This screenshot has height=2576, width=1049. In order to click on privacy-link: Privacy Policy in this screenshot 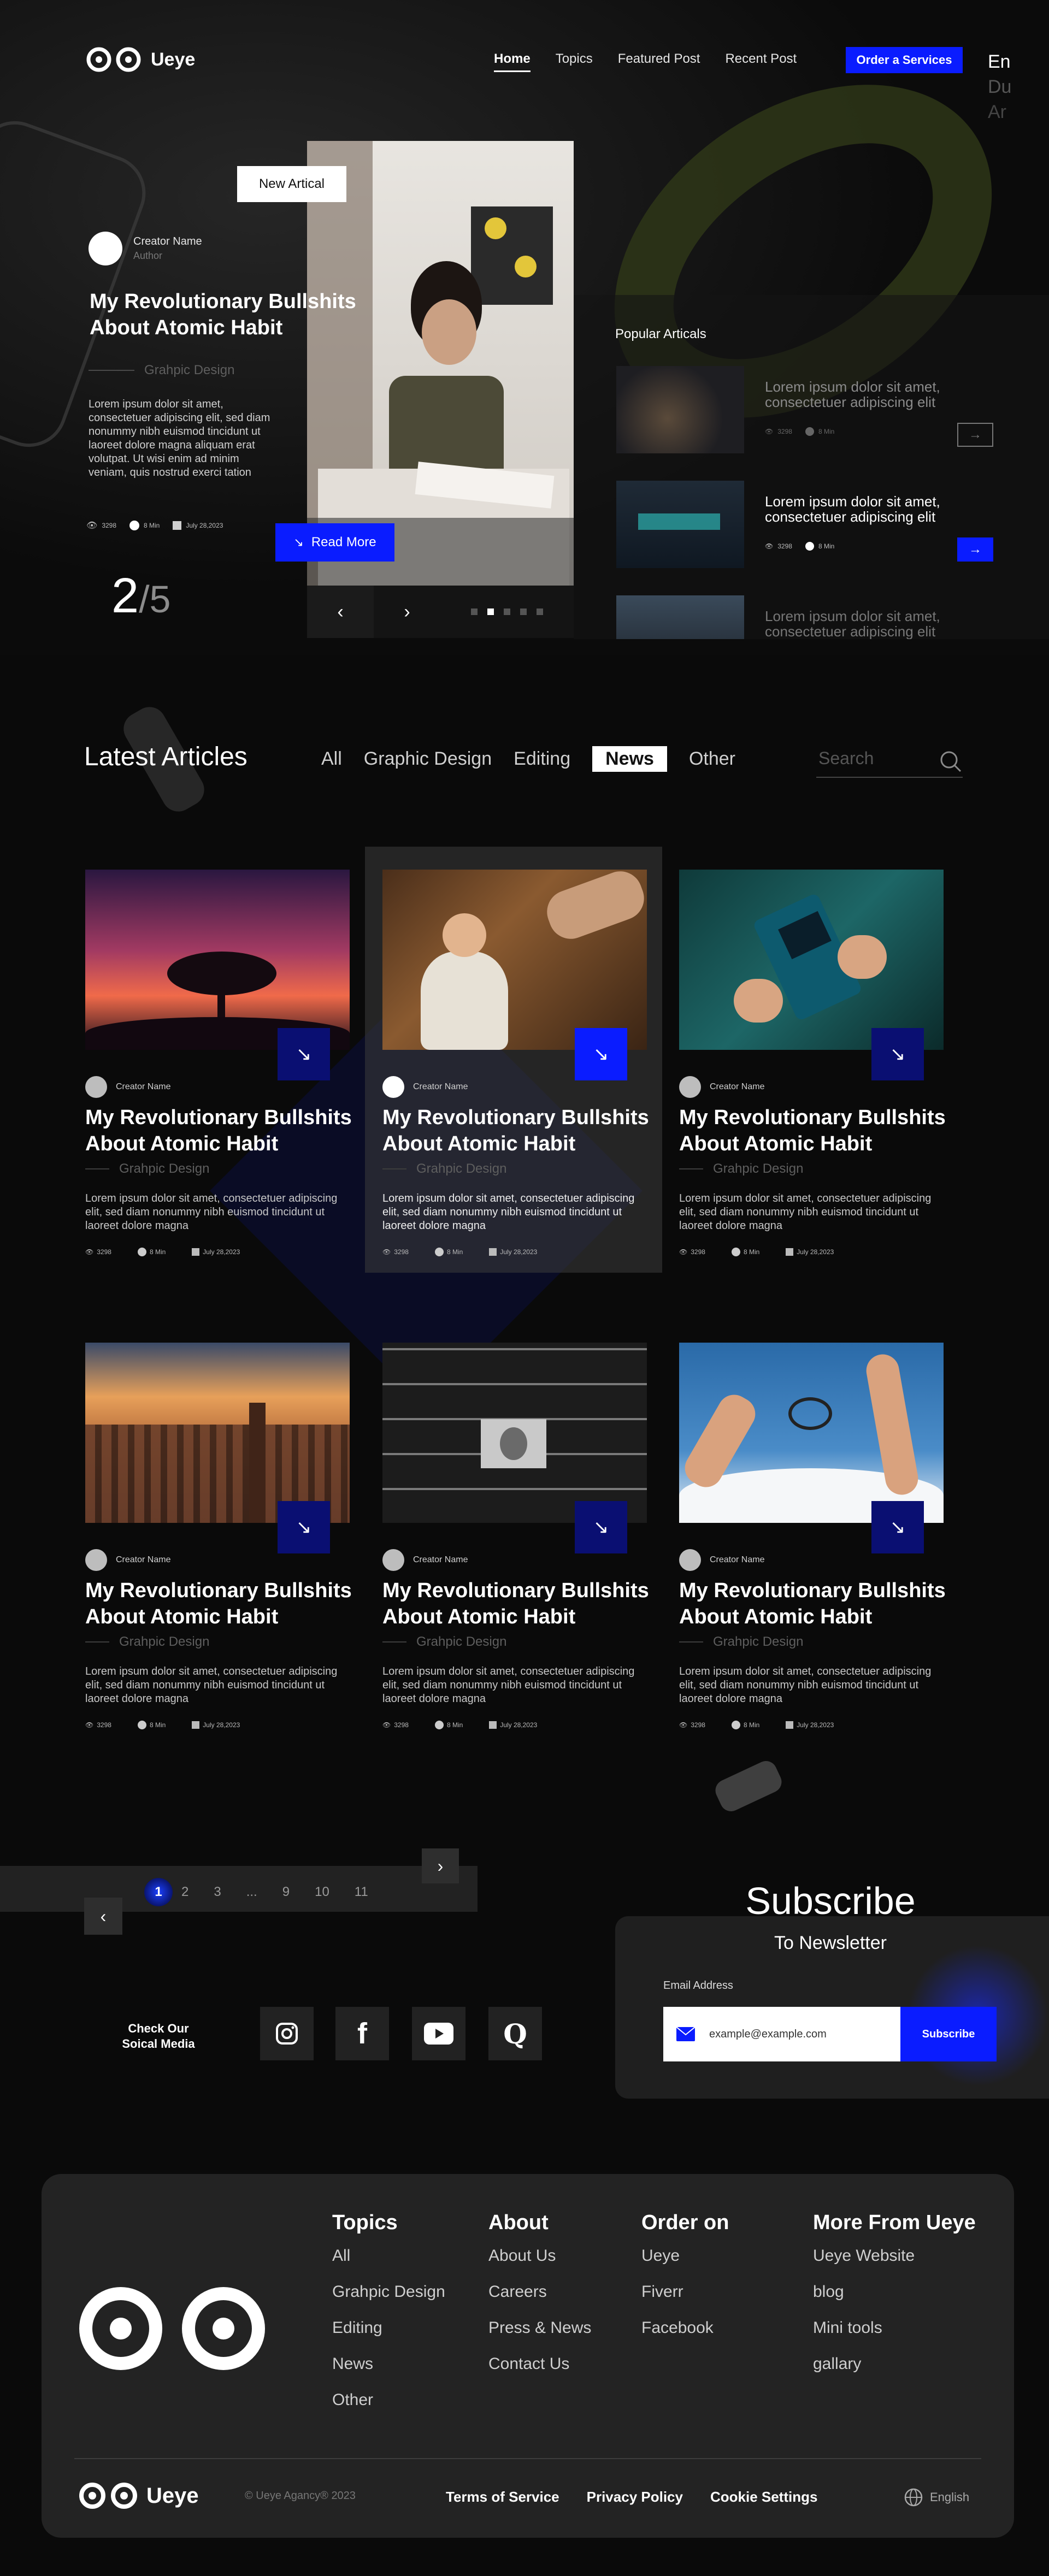, I will do `click(635, 2497)`.